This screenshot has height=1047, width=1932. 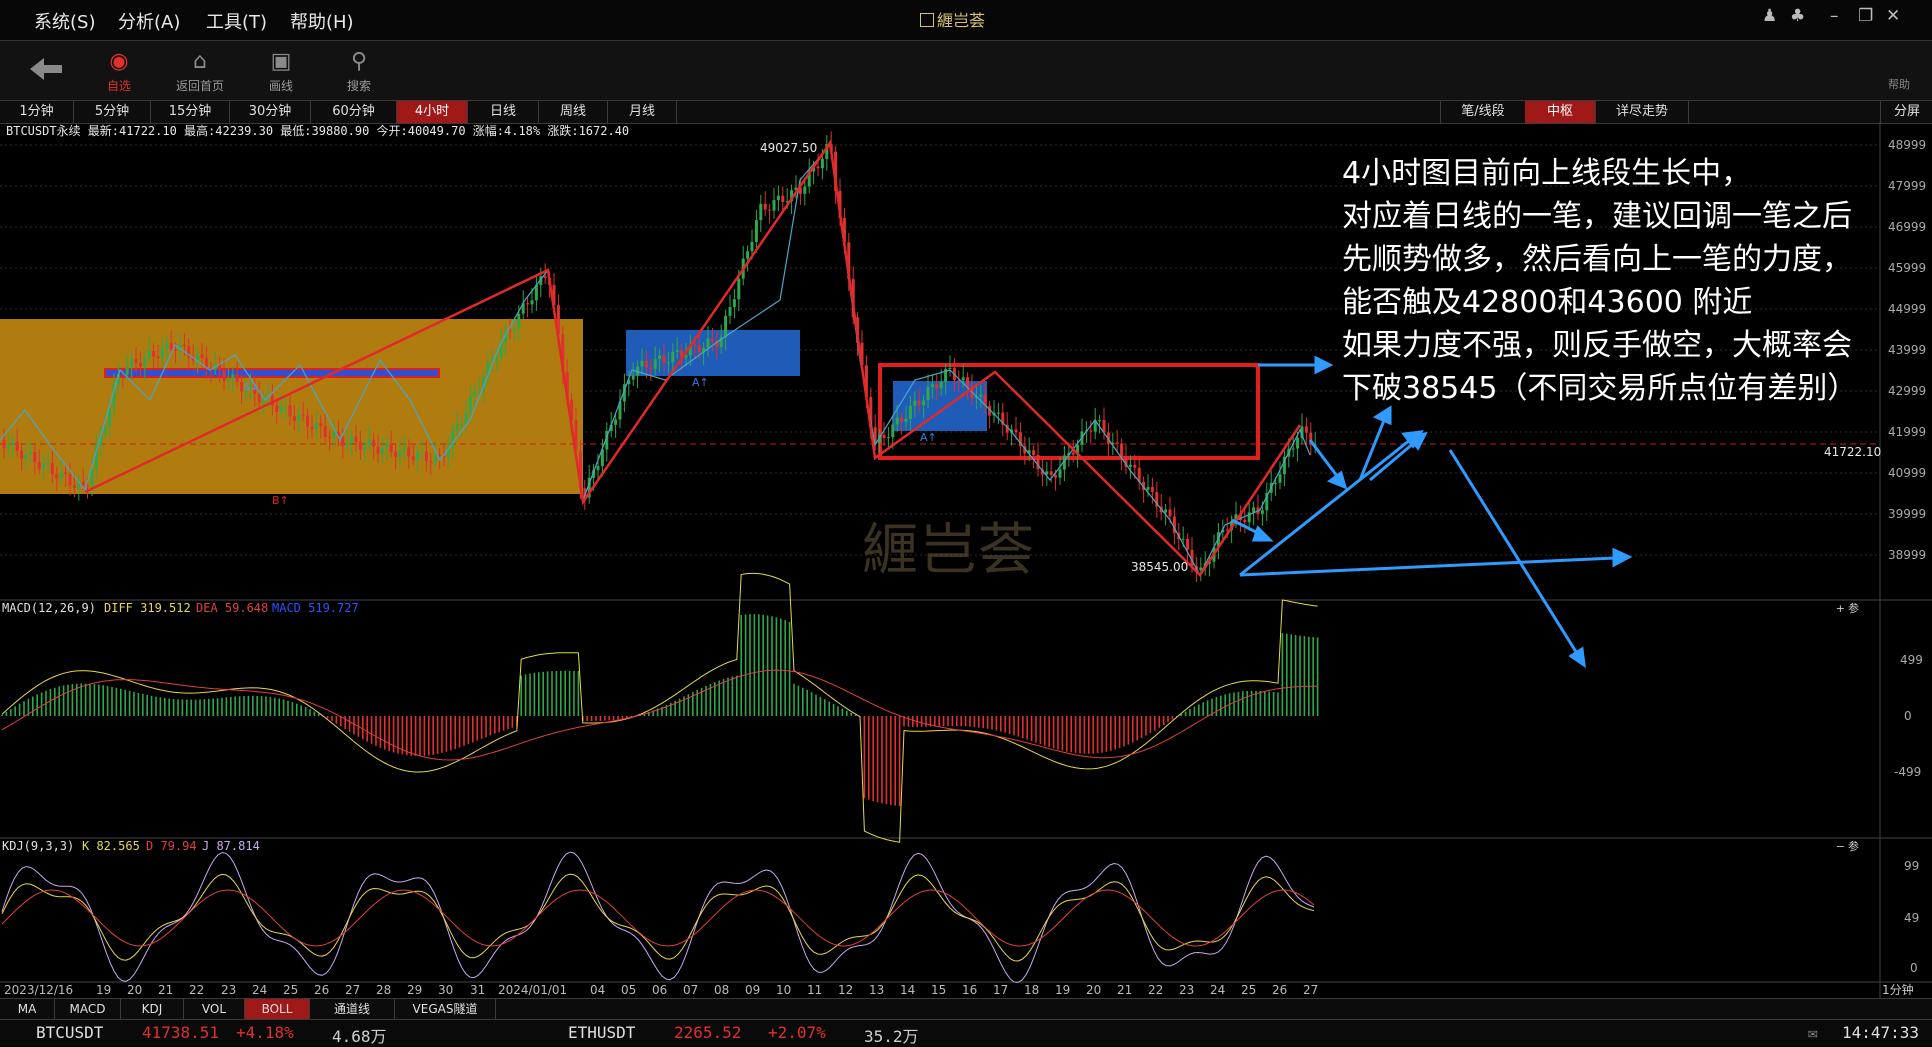 What do you see at coordinates (277, 1009) in the screenshot?
I see `indicator-tab-boll: BOLL` at bounding box center [277, 1009].